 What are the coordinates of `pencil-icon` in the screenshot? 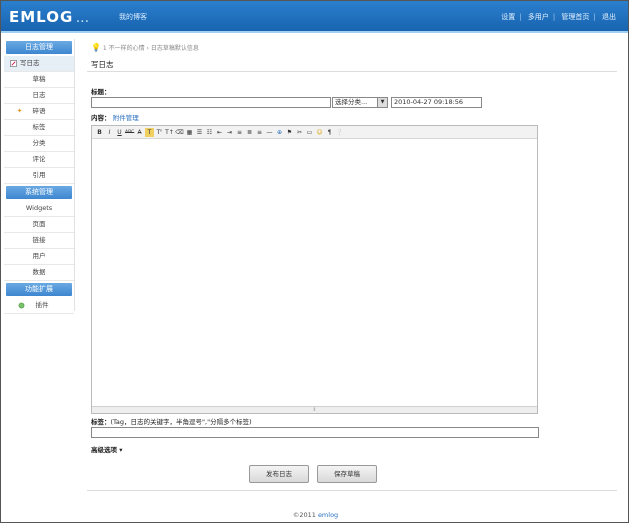 It's located at (13, 63).